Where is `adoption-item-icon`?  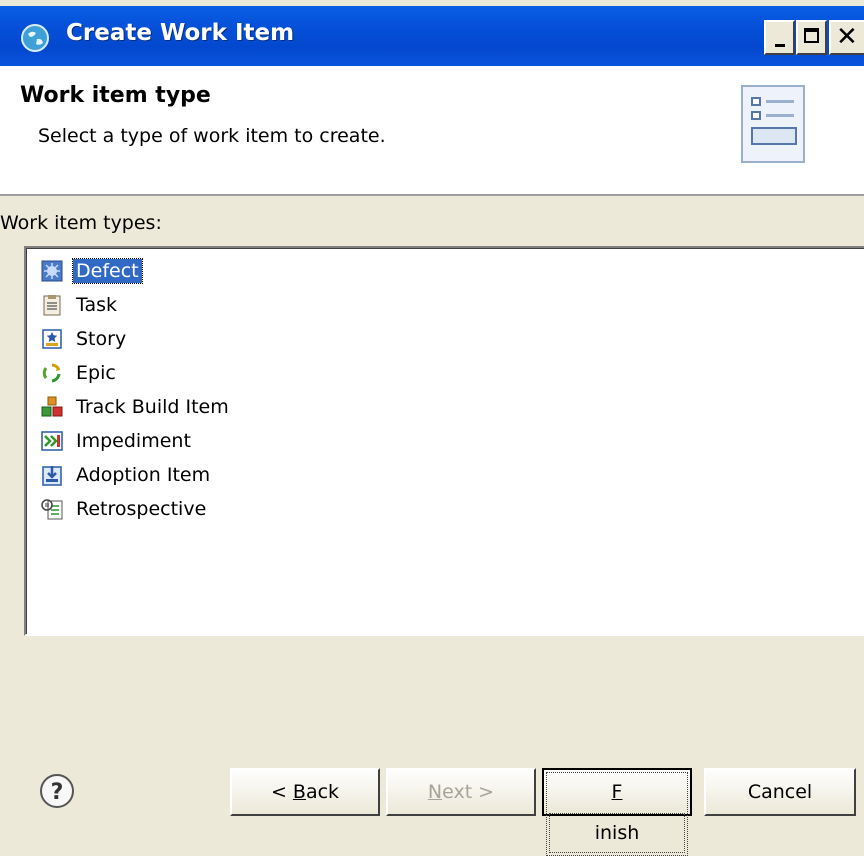 adoption-item-icon is located at coordinates (52, 476).